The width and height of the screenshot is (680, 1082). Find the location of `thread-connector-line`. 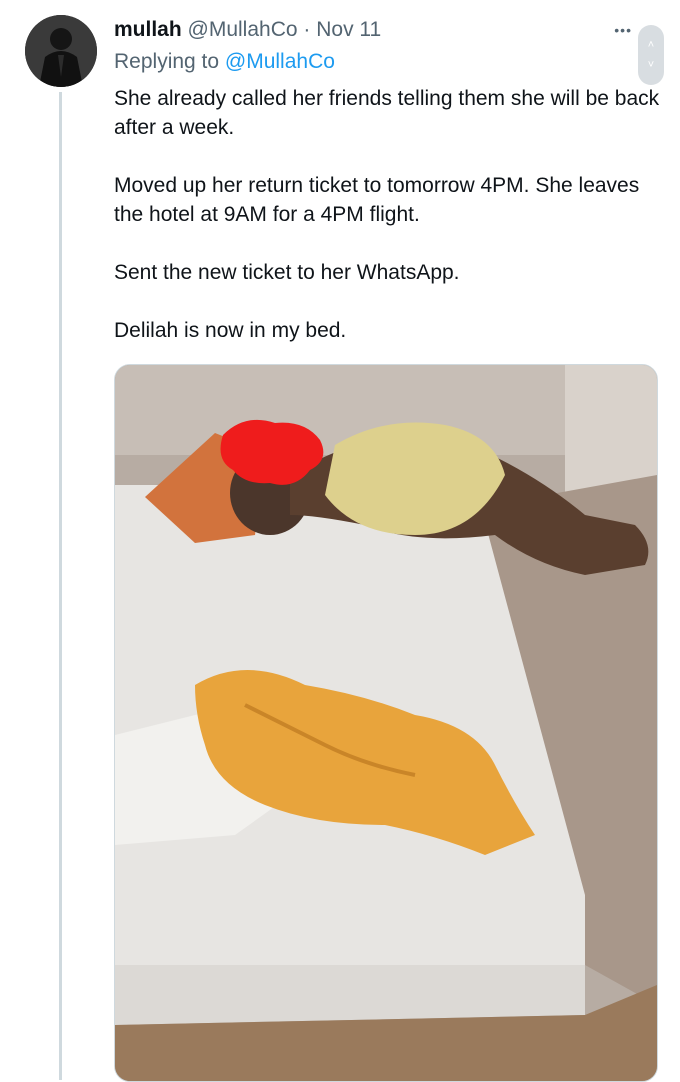

thread-connector-line is located at coordinates (60, 586).